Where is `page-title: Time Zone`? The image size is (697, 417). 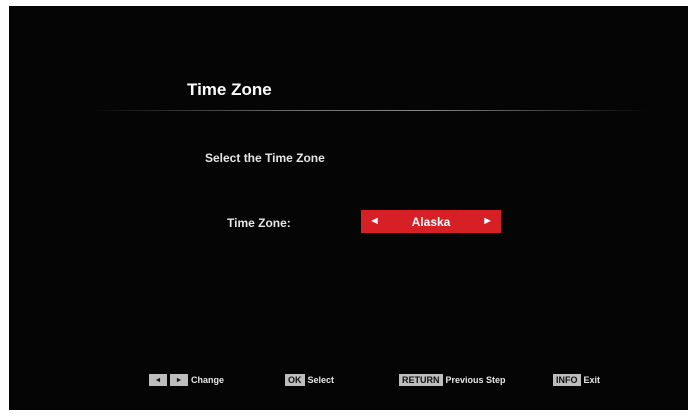 page-title: Time Zone is located at coordinates (229, 89).